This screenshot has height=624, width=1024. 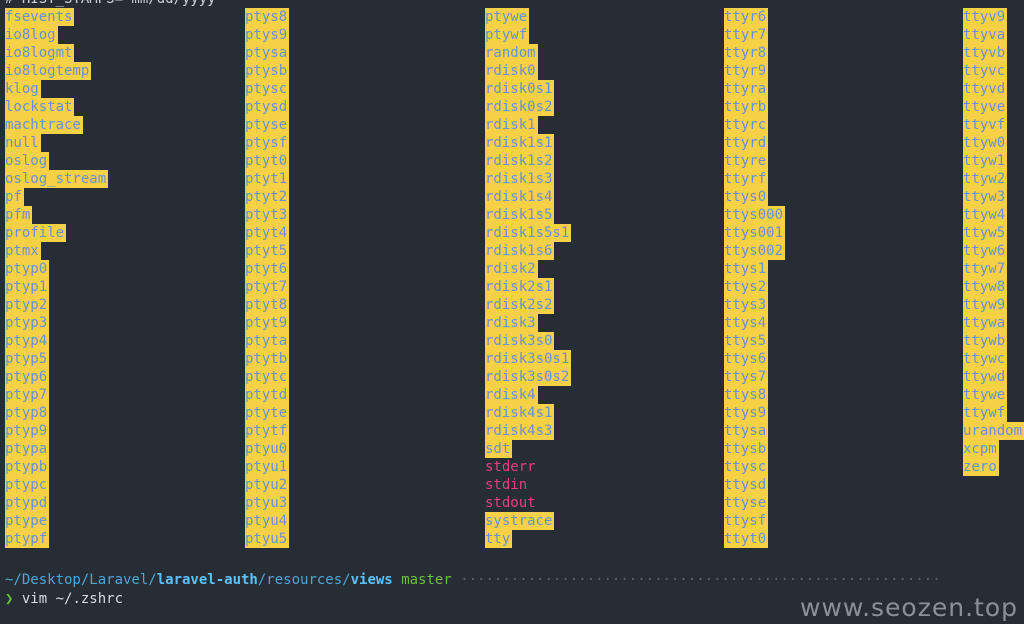 What do you see at coordinates (27, 503) in the screenshot?
I see `file-entry: ptypd` at bounding box center [27, 503].